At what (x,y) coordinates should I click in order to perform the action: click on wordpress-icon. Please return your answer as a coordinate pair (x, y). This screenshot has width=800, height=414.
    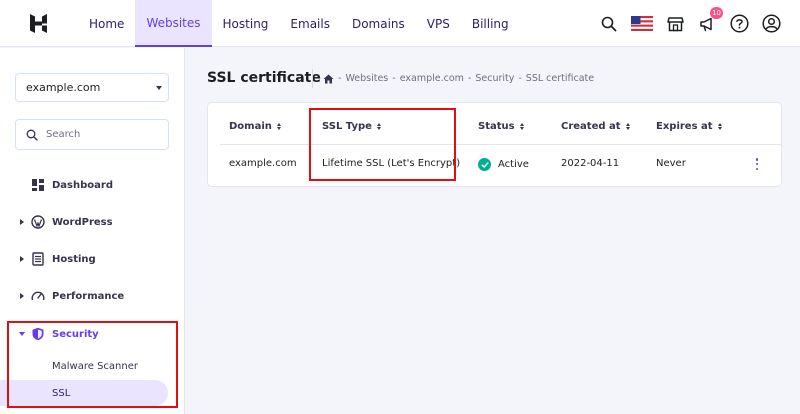
    Looking at the image, I should click on (38, 222).